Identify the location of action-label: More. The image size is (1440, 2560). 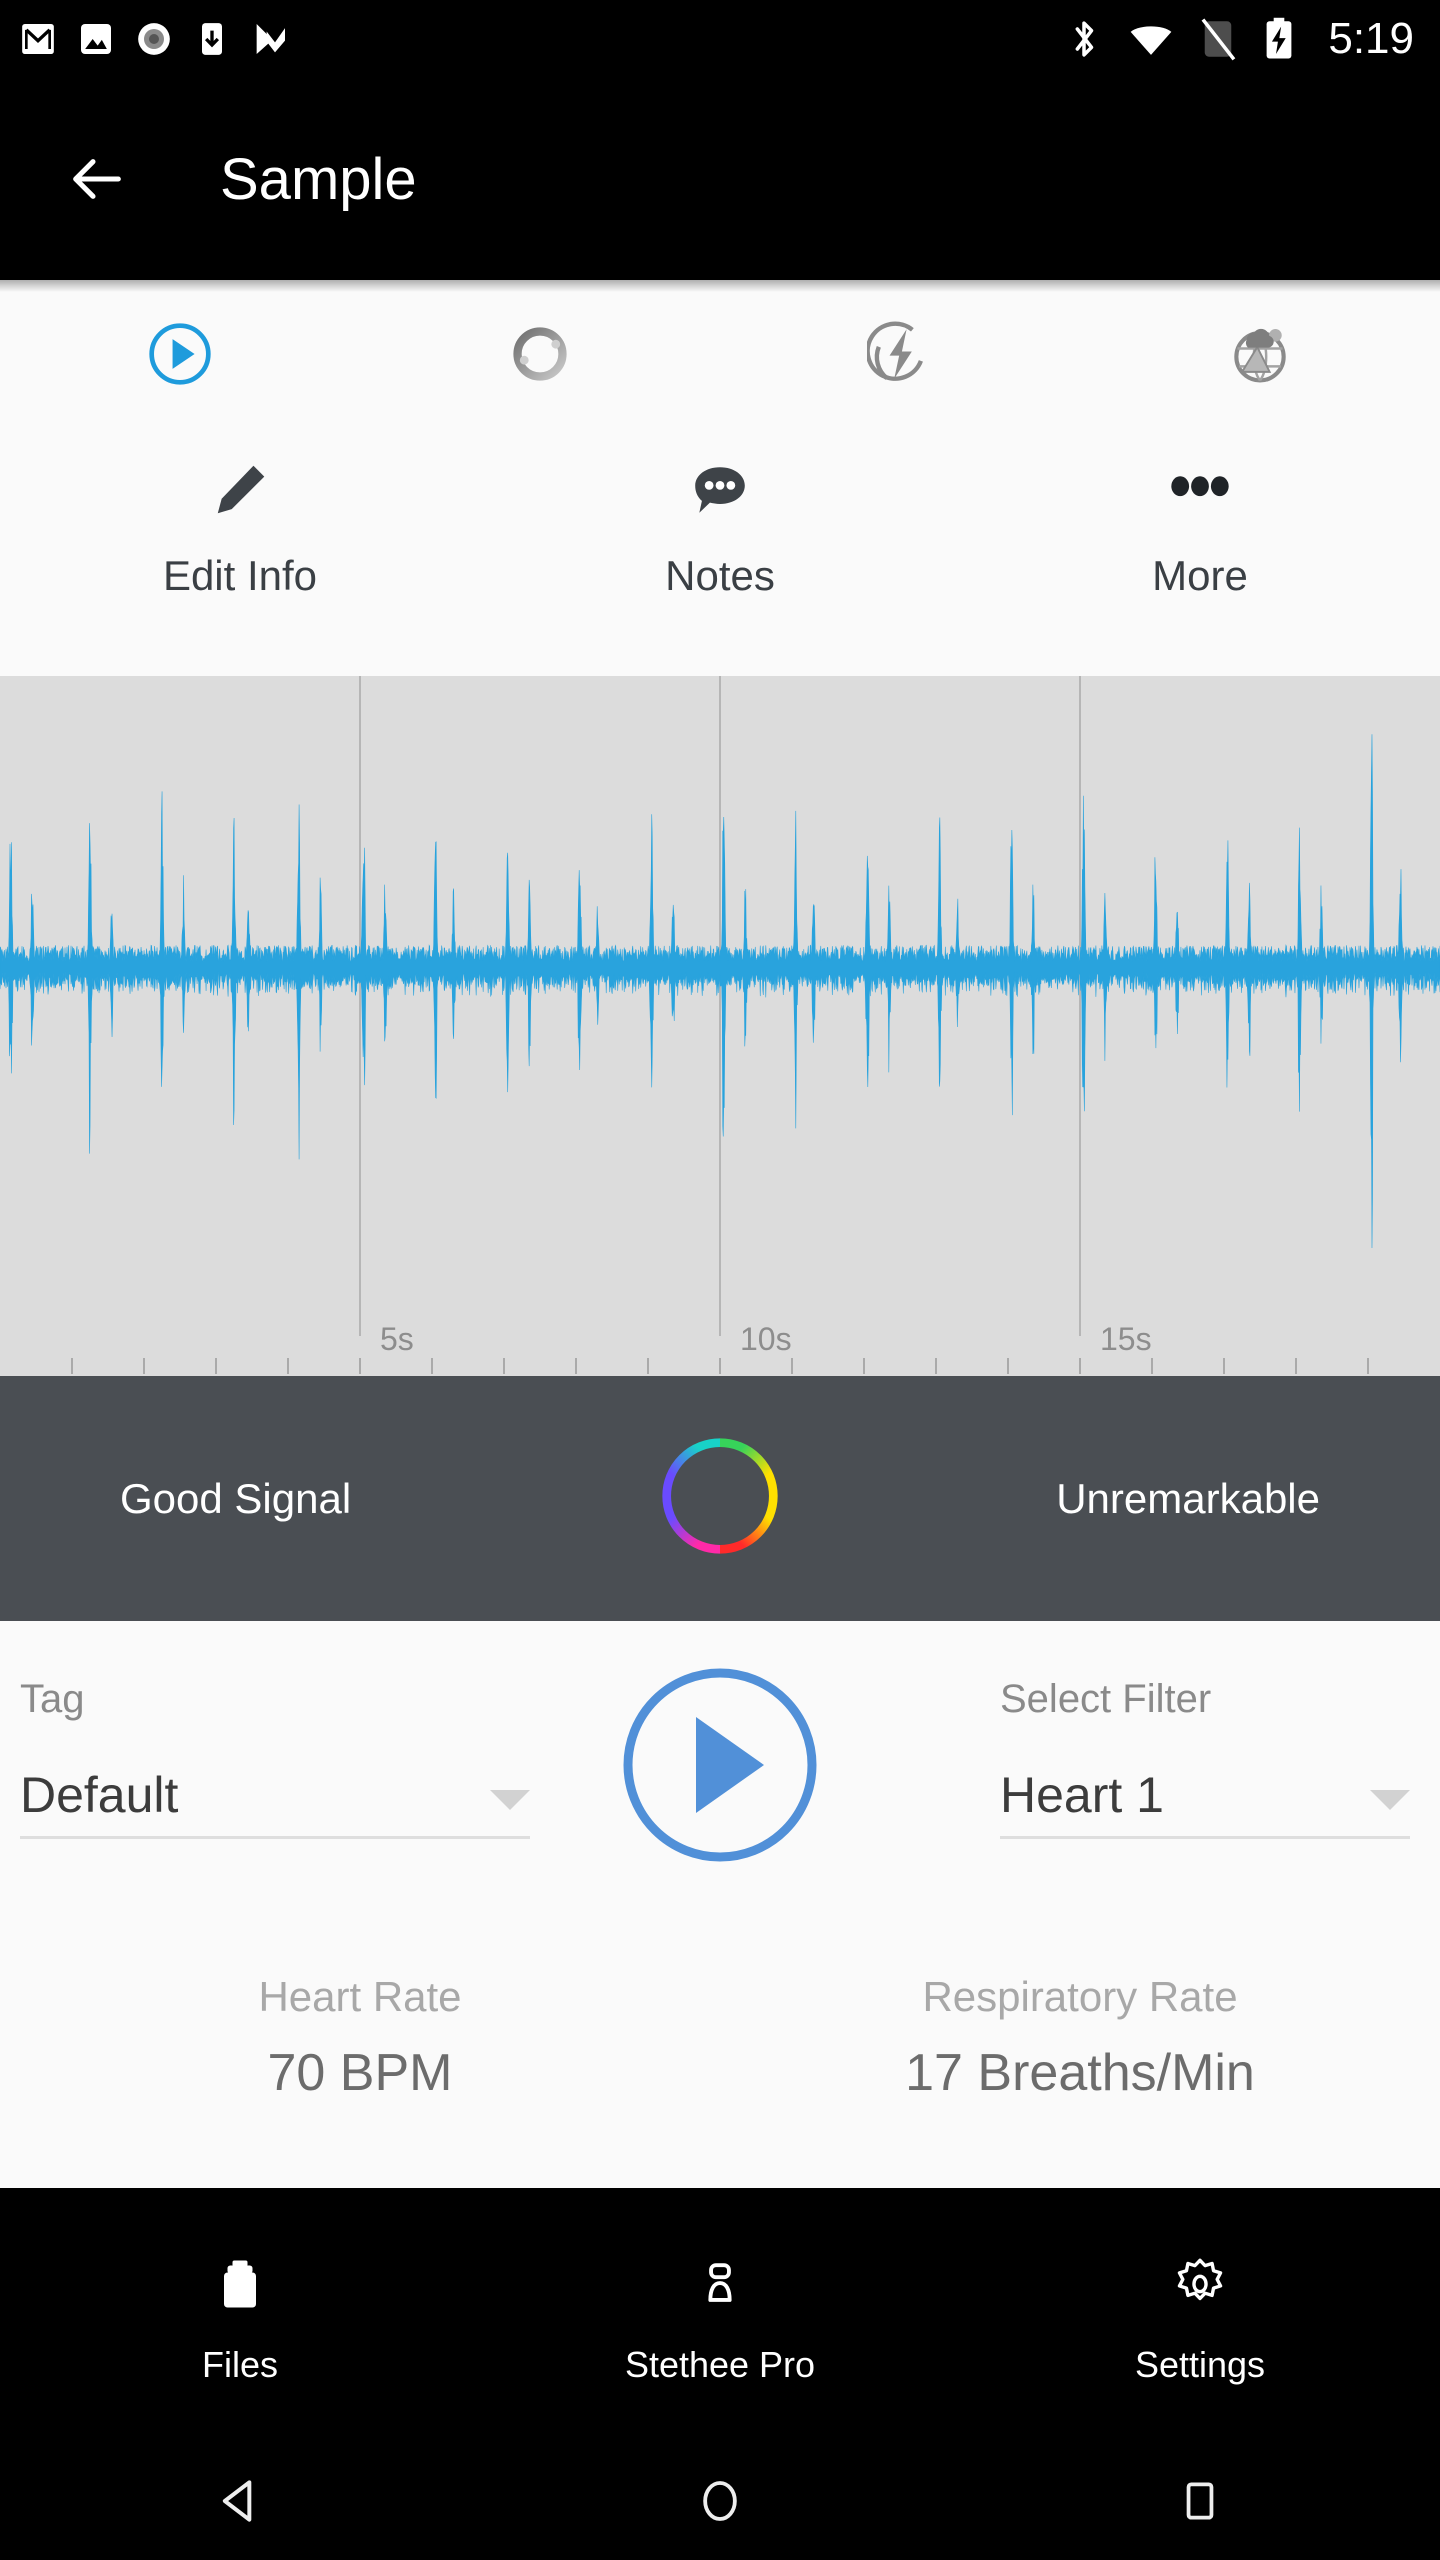
(1200, 575).